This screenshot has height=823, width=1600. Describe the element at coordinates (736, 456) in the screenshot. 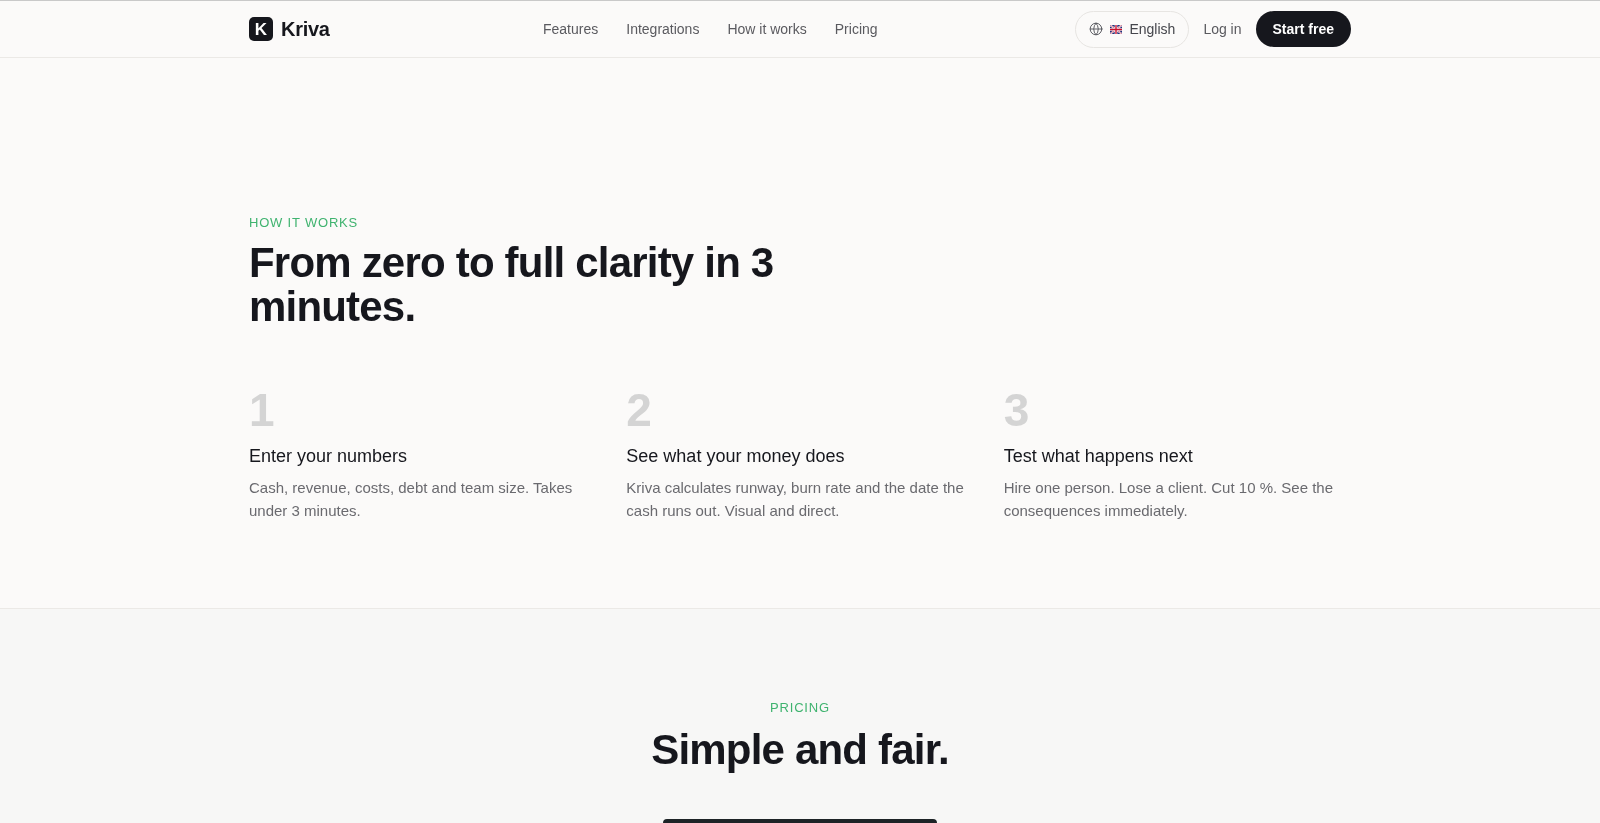

I see `step-title: See what your money does` at that location.